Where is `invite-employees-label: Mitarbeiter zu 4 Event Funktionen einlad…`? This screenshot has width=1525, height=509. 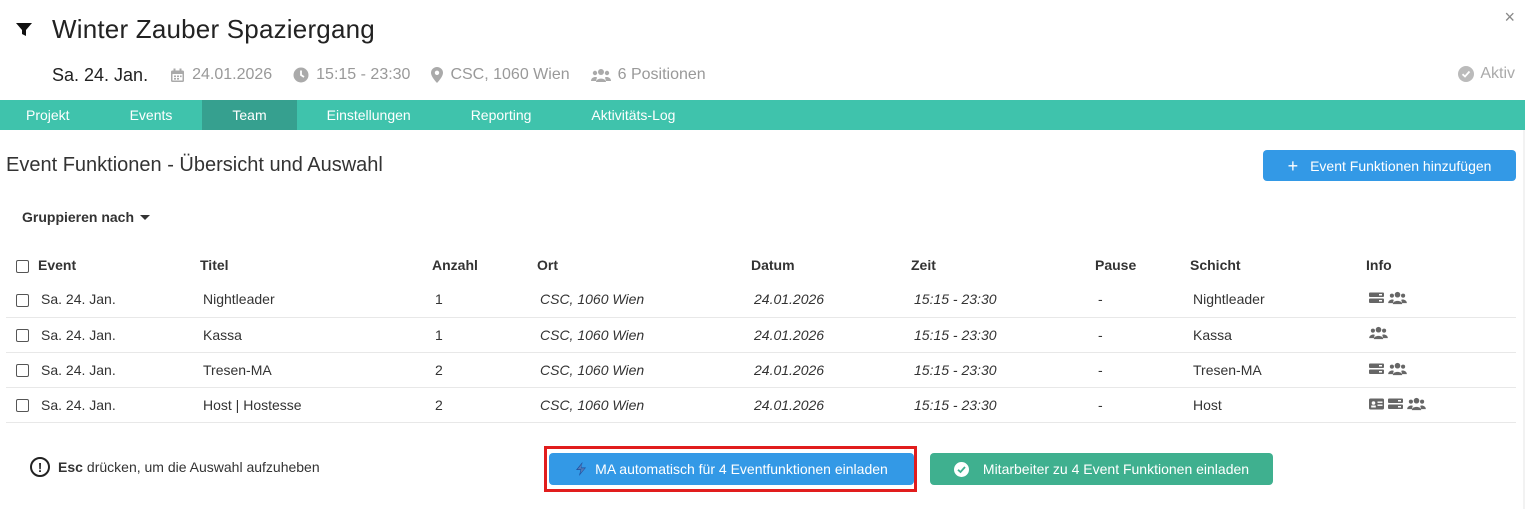 invite-employees-label: Mitarbeiter zu 4 Event Funktionen einlad… is located at coordinates (1116, 469).